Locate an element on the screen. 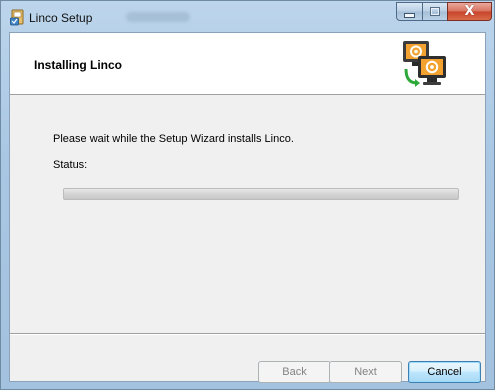 The height and width of the screenshot is (390, 495). title-bar: Linco Setup X is located at coordinates (247, 17).